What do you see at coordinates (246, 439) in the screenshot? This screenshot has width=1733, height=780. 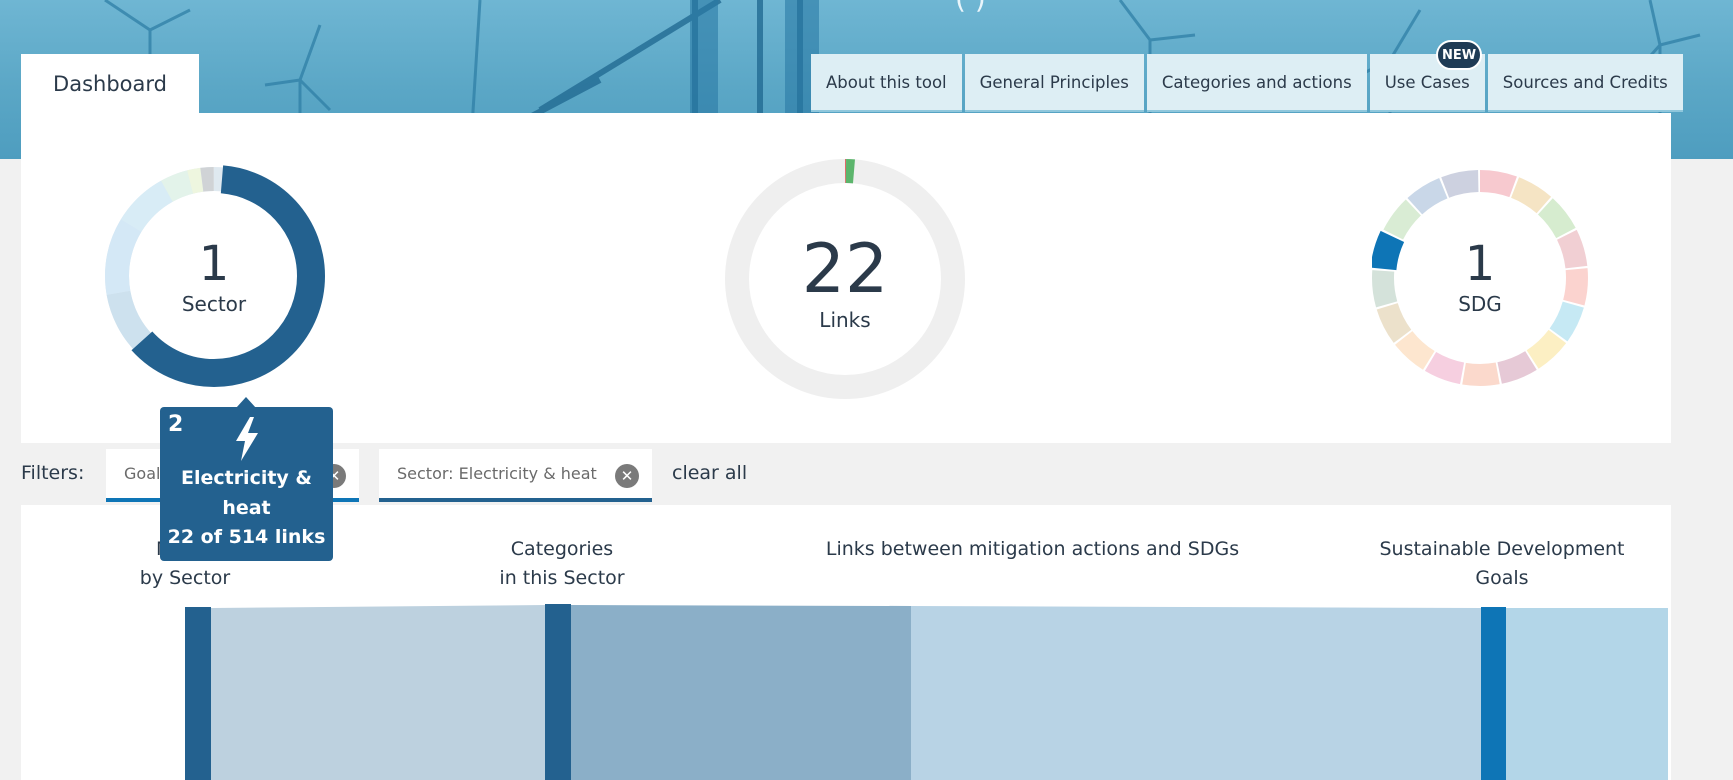 I see `lightning-bolt-icon` at bounding box center [246, 439].